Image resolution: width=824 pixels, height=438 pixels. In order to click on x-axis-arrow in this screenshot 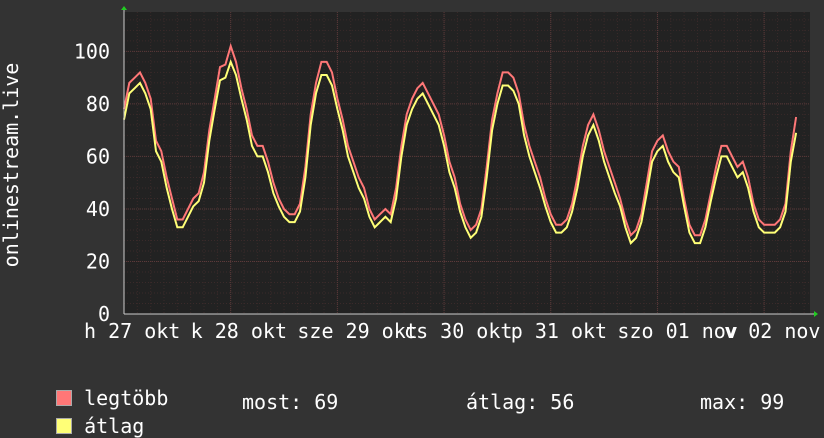, I will do `click(816, 314)`.